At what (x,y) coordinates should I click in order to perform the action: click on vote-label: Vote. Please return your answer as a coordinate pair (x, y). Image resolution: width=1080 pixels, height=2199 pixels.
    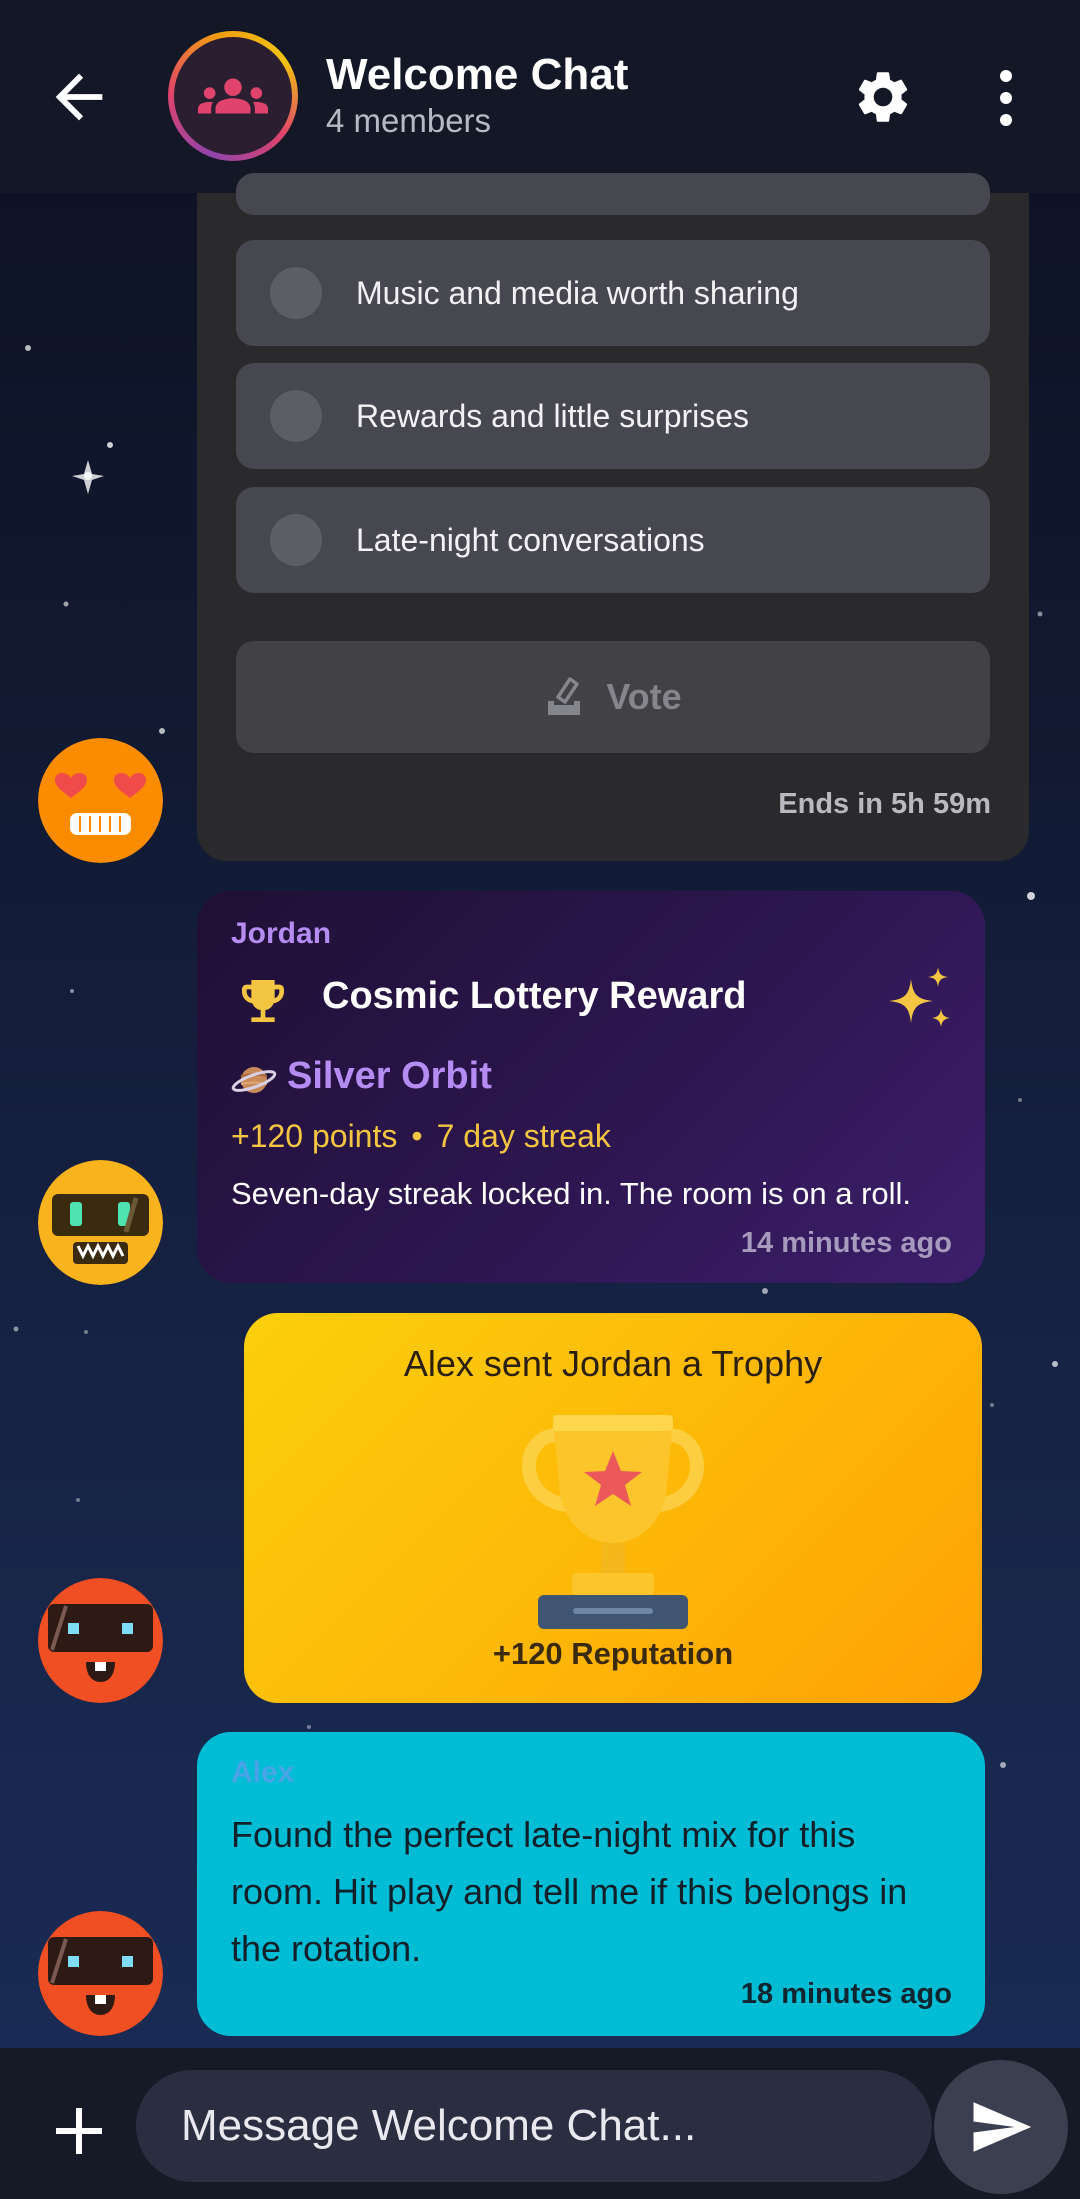
    Looking at the image, I should click on (644, 696).